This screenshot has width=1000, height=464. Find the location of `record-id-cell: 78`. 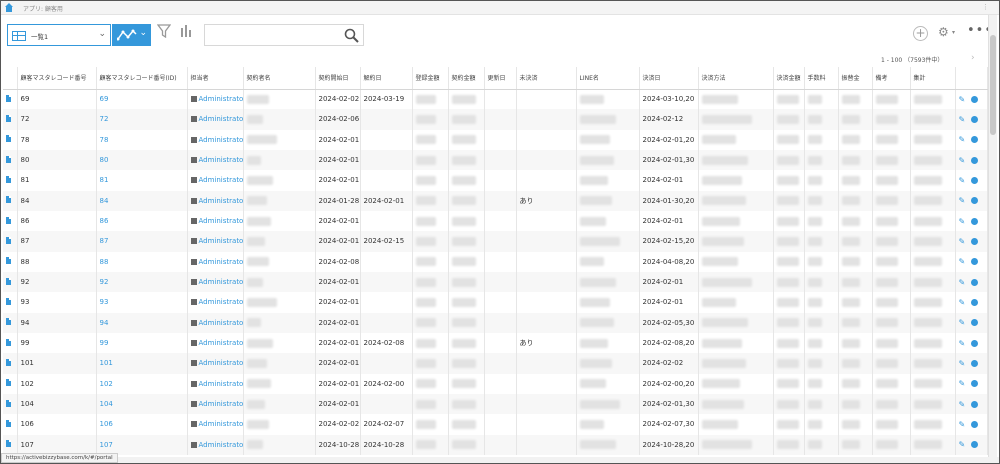

record-id-cell: 78 is located at coordinates (142, 139).